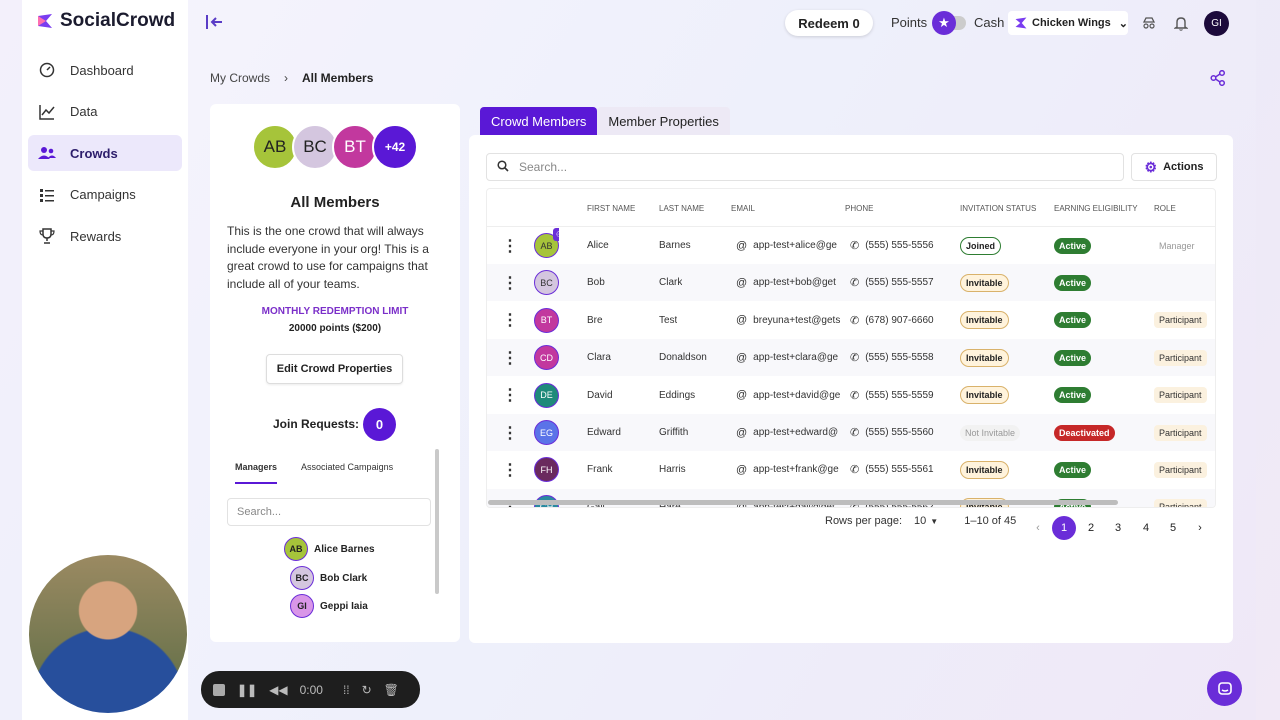 The width and height of the screenshot is (1280, 720). I want to click on rewind-icon: ◀◀, so click(278, 690).